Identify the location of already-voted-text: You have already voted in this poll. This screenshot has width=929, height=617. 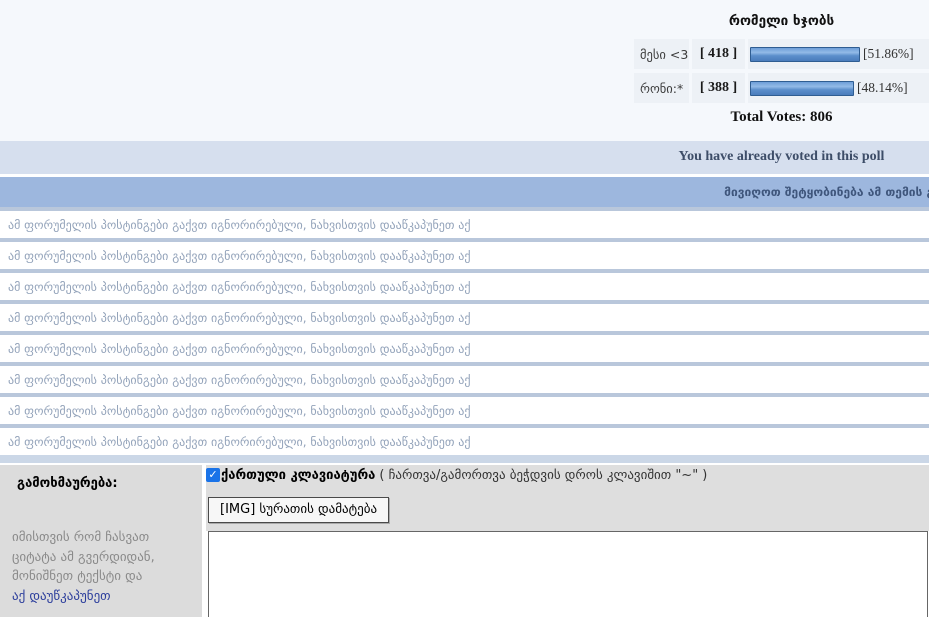
(781, 156).